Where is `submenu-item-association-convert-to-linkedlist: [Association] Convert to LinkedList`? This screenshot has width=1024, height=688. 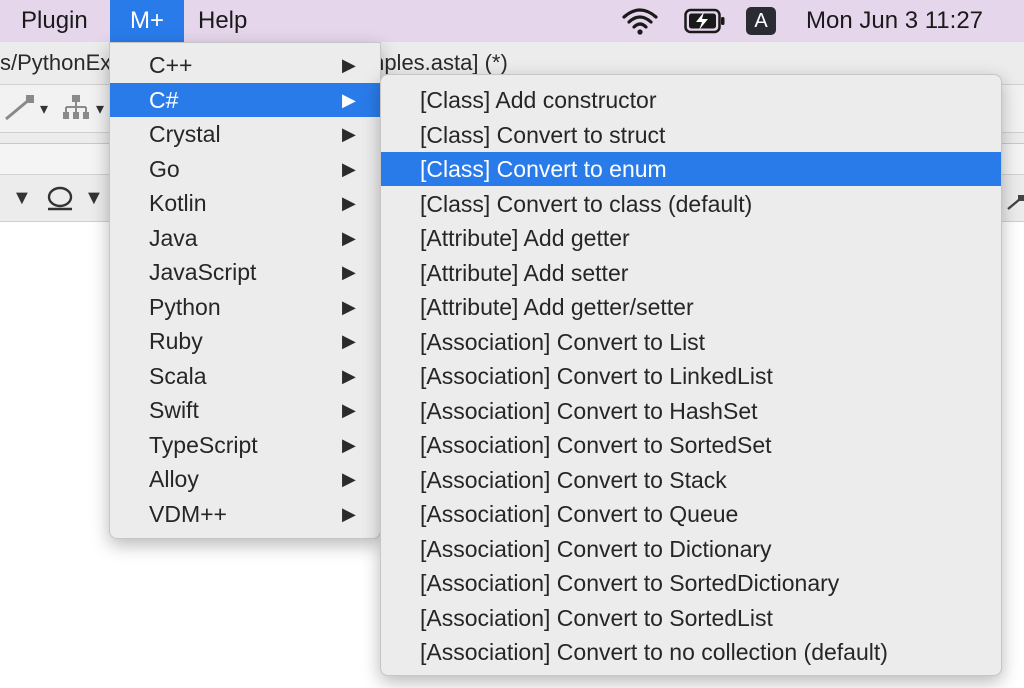 submenu-item-association-convert-to-linkedlist: [Association] Convert to LinkedList is located at coordinates (691, 376).